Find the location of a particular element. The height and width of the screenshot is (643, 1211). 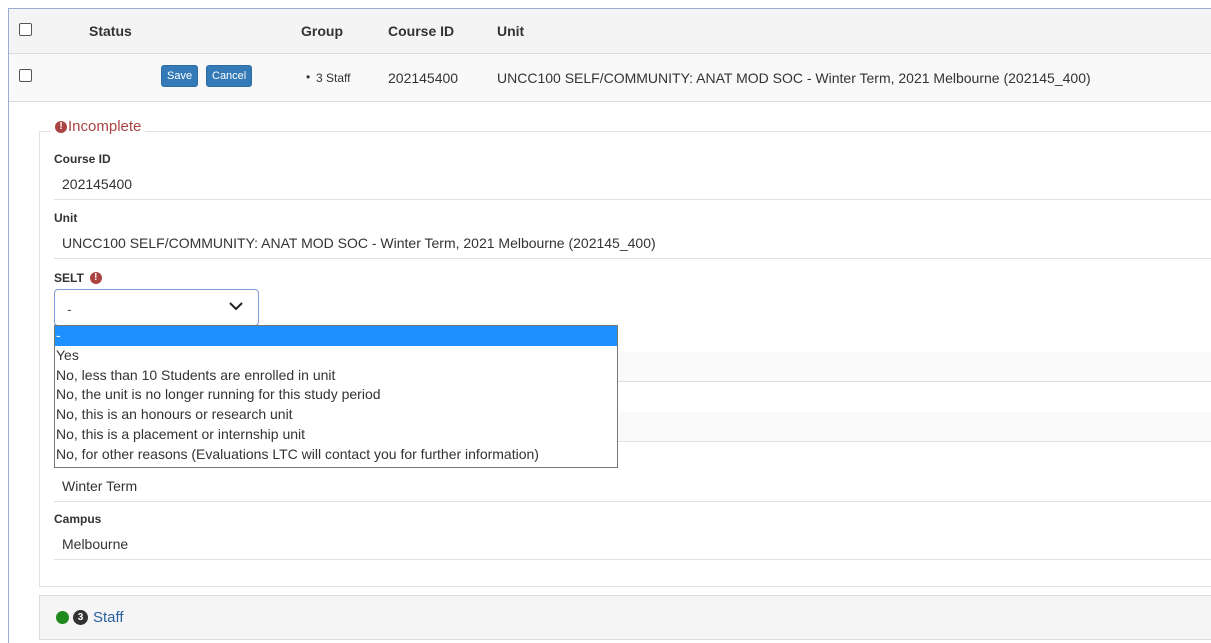

campus-value: Melbourne is located at coordinates (632, 545).